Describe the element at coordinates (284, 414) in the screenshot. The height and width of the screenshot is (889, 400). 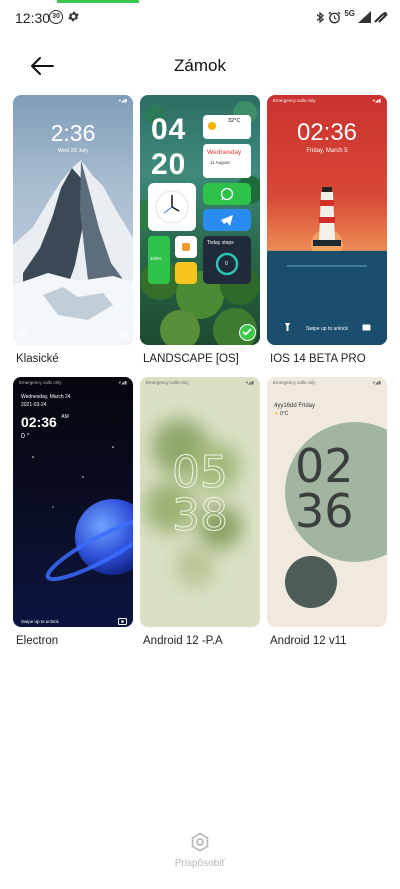
I see `v11-temperature: 0°C` at that location.